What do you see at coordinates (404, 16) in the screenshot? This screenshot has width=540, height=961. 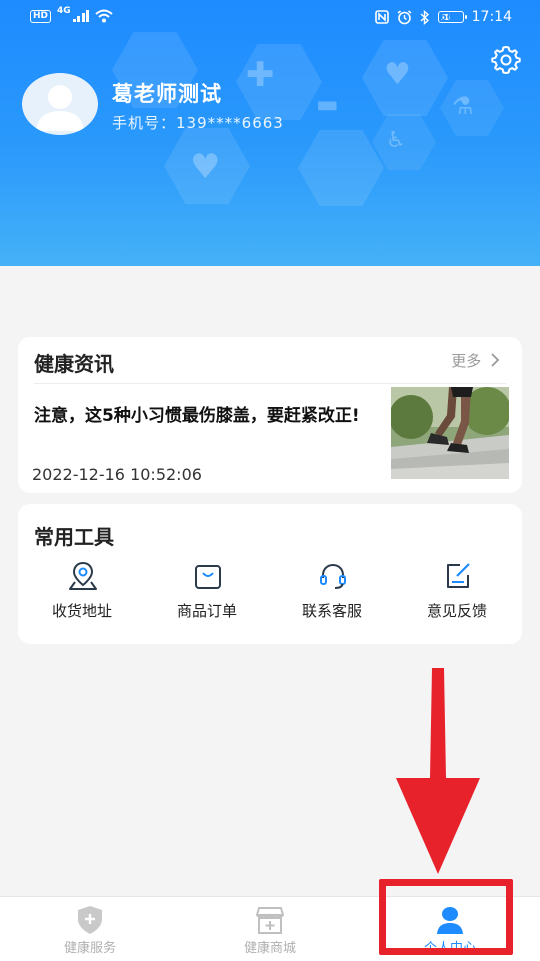 I see `alarm-icon` at bounding box center [404, 16].